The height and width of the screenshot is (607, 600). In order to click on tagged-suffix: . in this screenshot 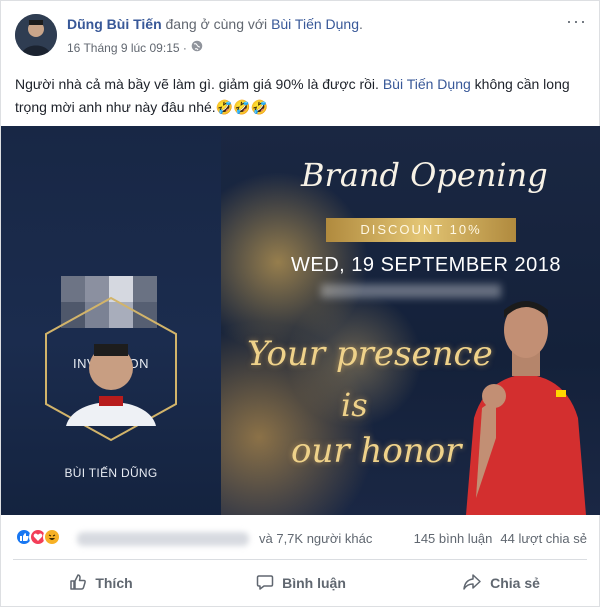, I will do `click(361, 24)`.